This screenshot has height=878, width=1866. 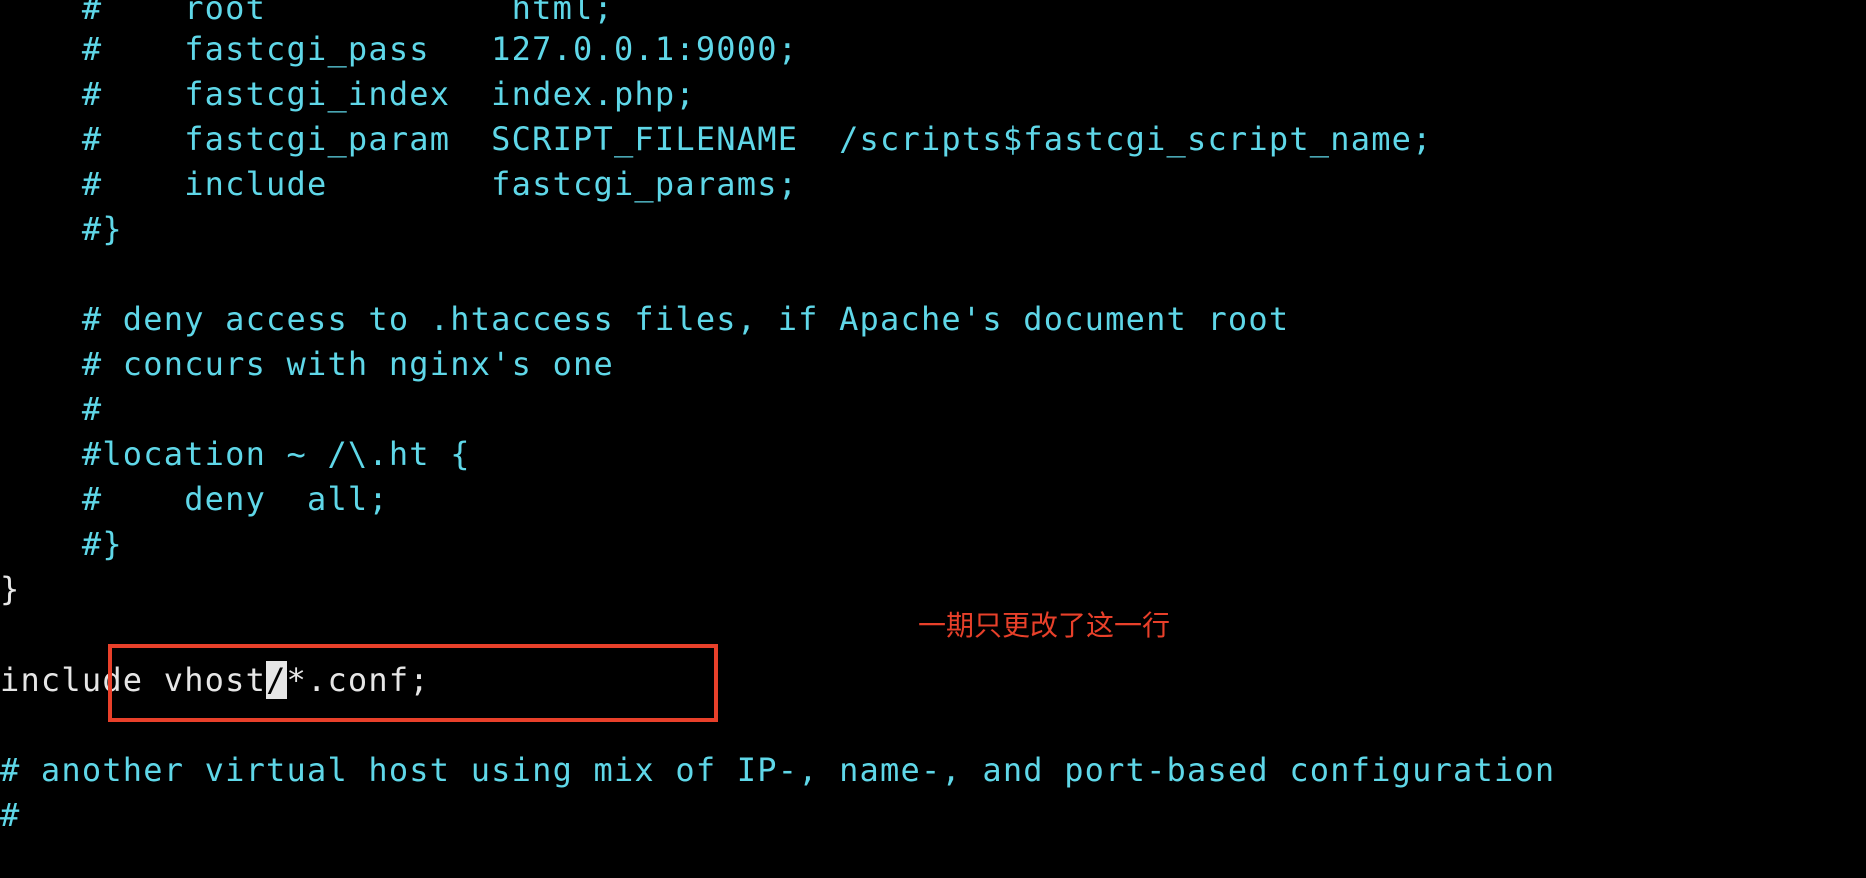 I want to click on code-line: # root html;, so click(x=307, y=13).